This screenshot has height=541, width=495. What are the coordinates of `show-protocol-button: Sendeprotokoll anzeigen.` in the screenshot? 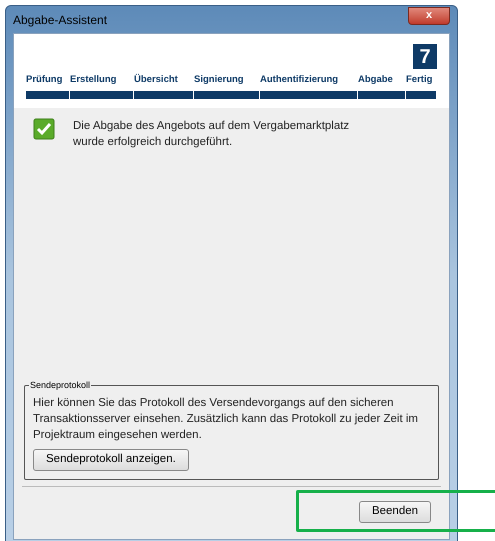 It's located at (111, 460).